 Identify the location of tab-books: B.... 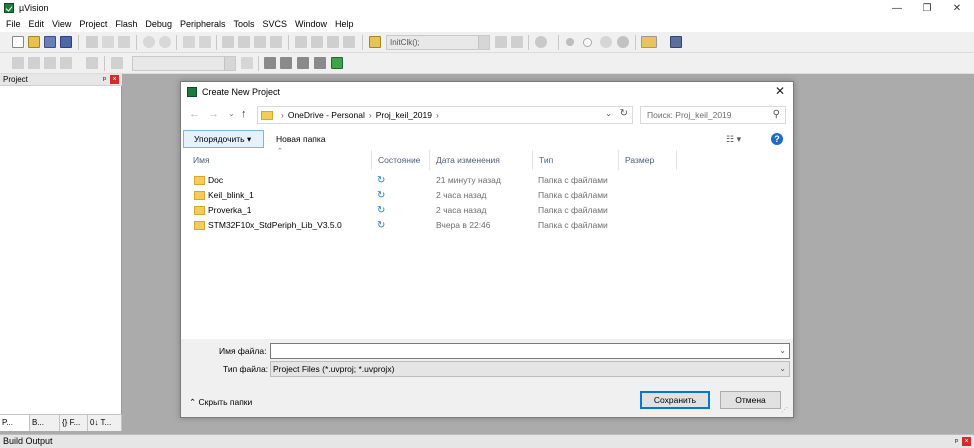
(45, 423).